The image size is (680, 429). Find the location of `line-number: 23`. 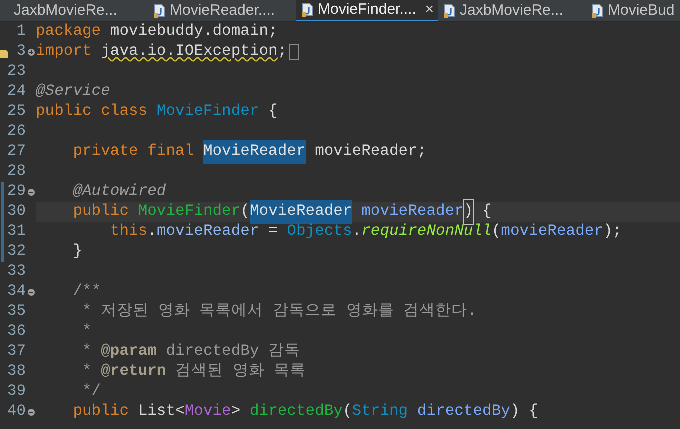

line-number: 23 is located at coordinates (16, 71).